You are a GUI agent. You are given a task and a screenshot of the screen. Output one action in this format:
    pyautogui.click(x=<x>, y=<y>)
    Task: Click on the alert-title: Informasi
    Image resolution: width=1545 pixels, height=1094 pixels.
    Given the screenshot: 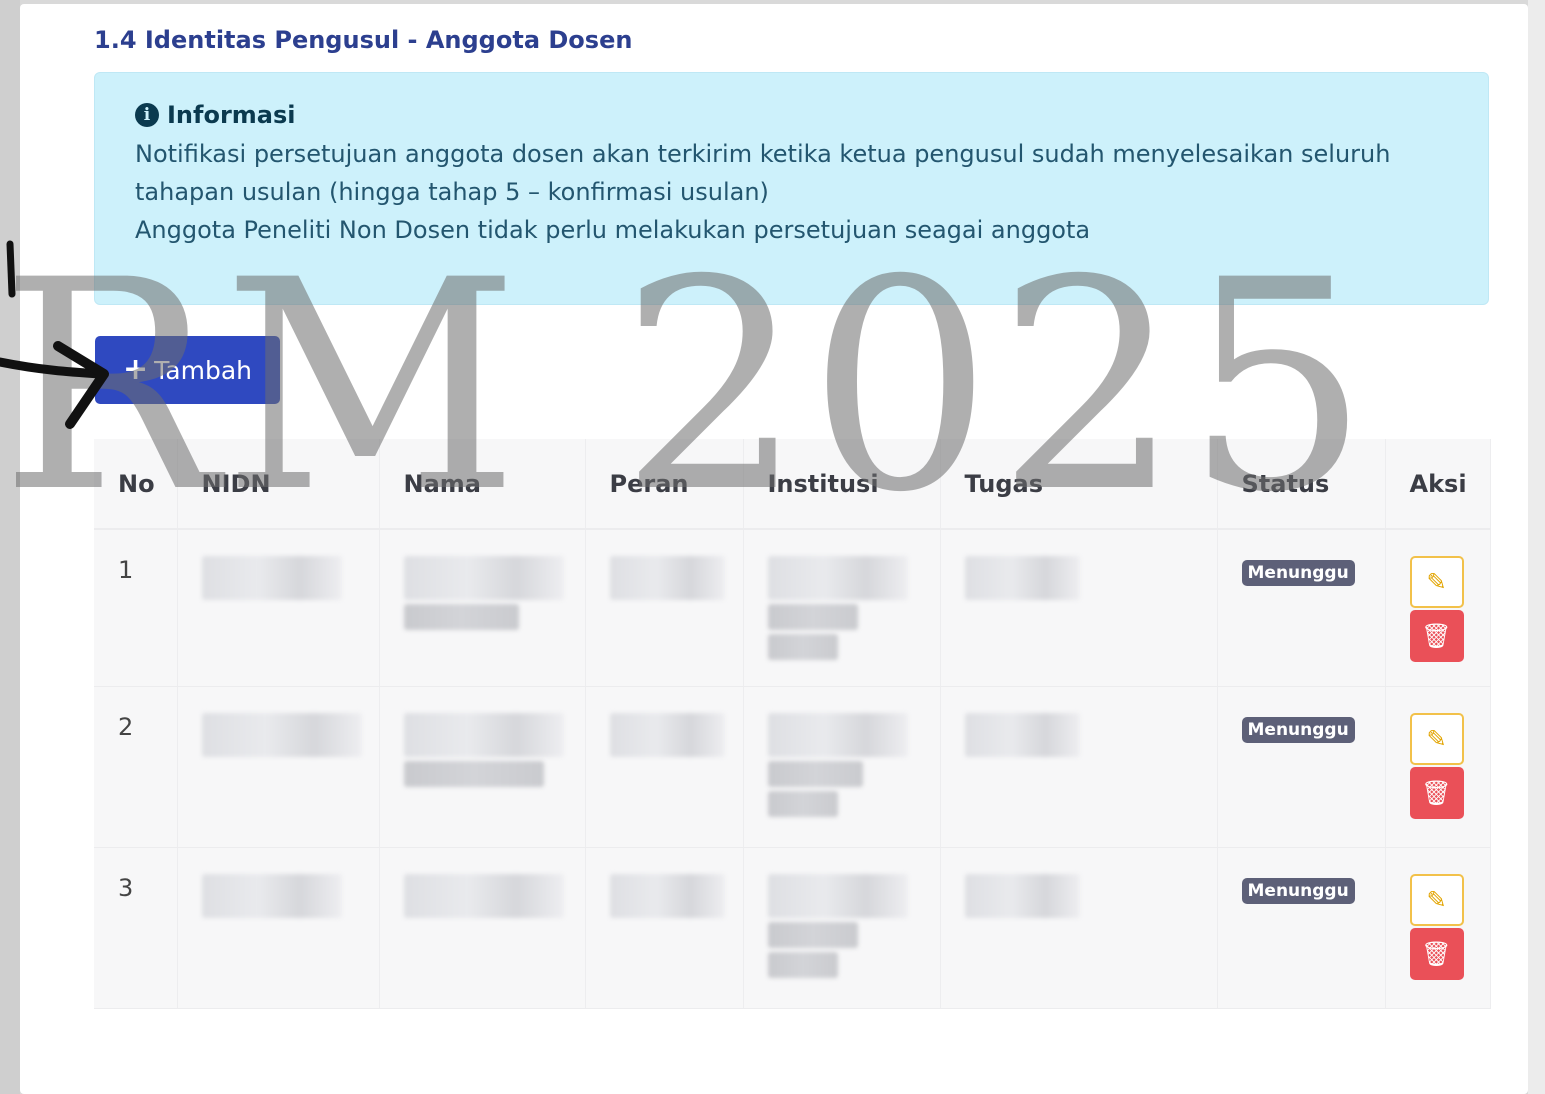 What is the action you would take?
    pyautogui.click(x=231, y=115)
    